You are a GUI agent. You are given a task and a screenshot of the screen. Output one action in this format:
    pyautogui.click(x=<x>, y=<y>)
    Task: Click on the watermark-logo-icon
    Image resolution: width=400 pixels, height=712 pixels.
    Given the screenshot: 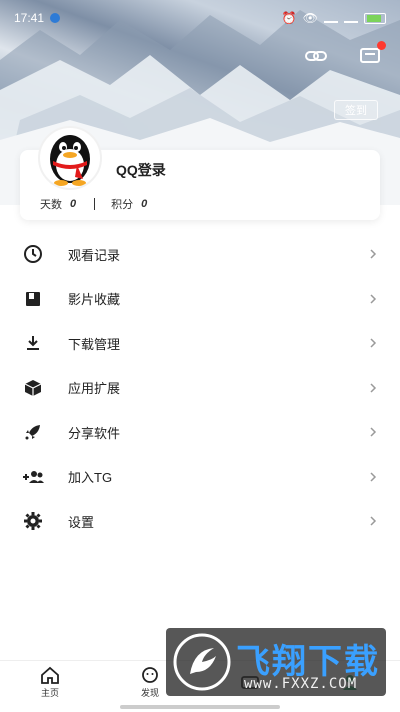 What is the action you would take?
    pyautogui.click(x=202, y=662)
    